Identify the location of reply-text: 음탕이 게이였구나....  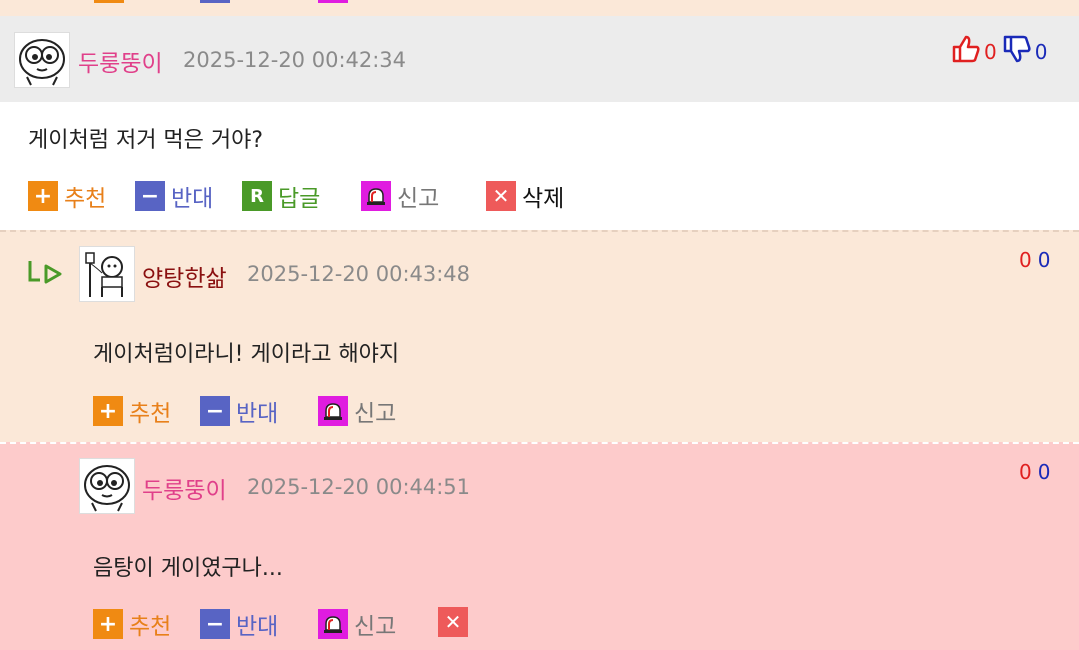
(188, 568).